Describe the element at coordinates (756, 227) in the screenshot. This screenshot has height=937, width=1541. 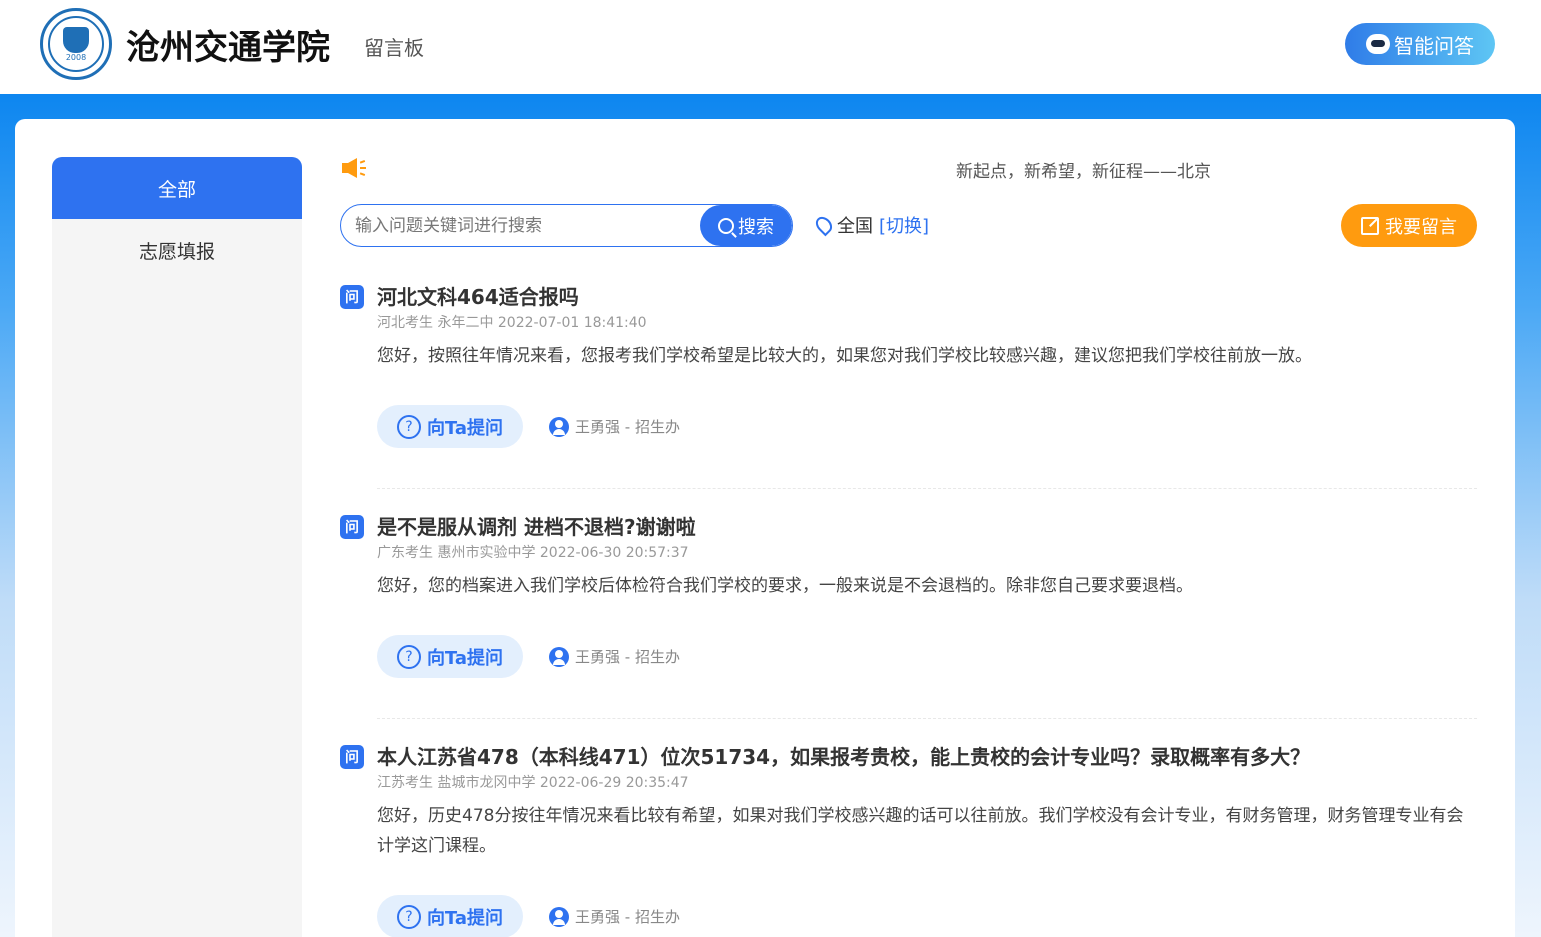
I see `search-button-label: 搜索` at that location.